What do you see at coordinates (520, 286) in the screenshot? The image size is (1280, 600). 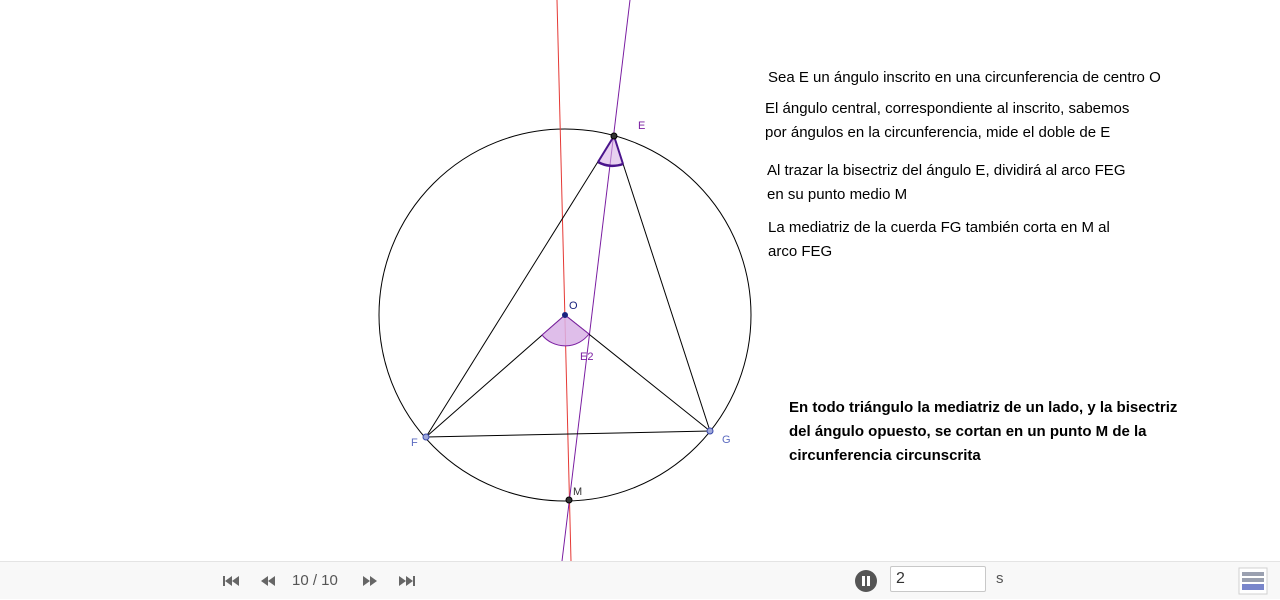 I see `segment-EF` at bounding box center [520, 286].